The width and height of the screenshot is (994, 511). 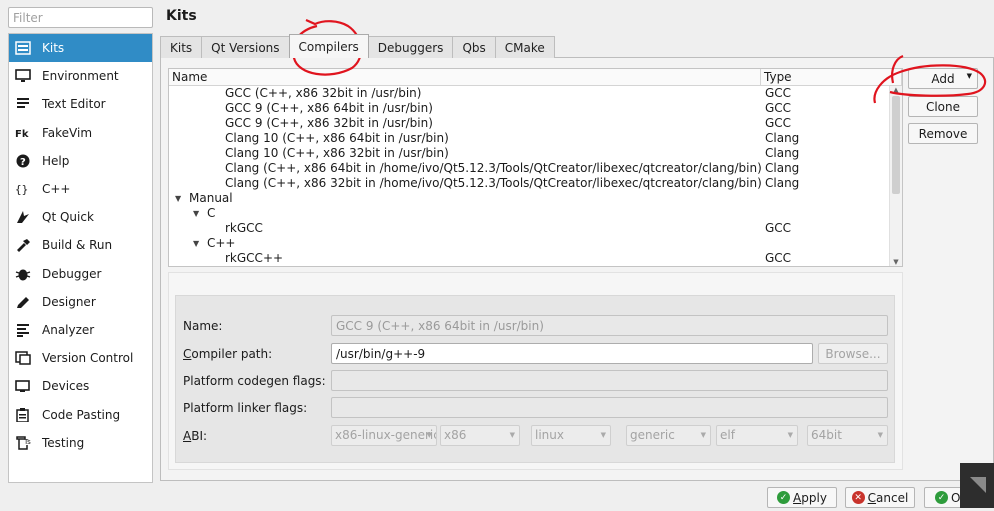 I want to click on abi-combo: x86-linux-generic-elf-64bit▼, so click(x=384, y=435).